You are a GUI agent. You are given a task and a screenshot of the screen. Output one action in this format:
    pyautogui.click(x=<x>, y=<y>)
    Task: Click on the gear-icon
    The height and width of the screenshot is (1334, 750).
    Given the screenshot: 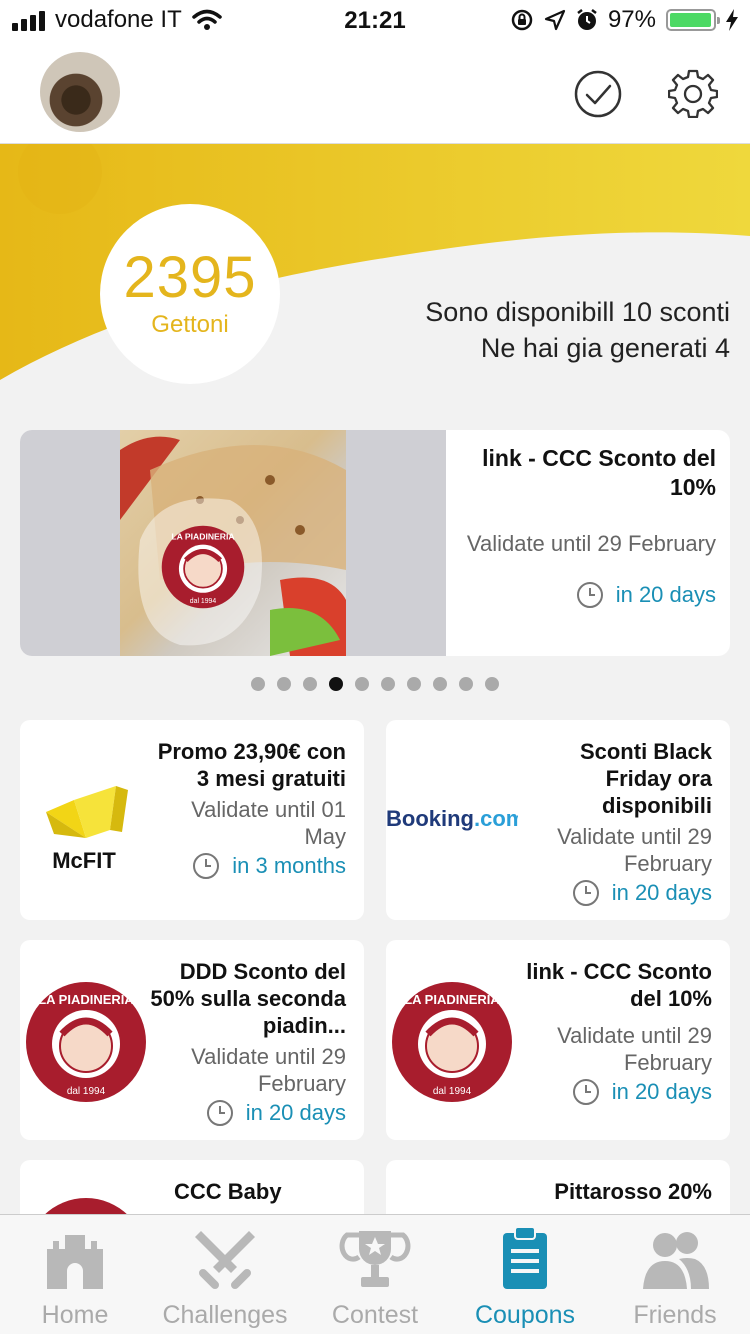 What is the action you would take?
    pyautogui.click(x=693, y=93)
    